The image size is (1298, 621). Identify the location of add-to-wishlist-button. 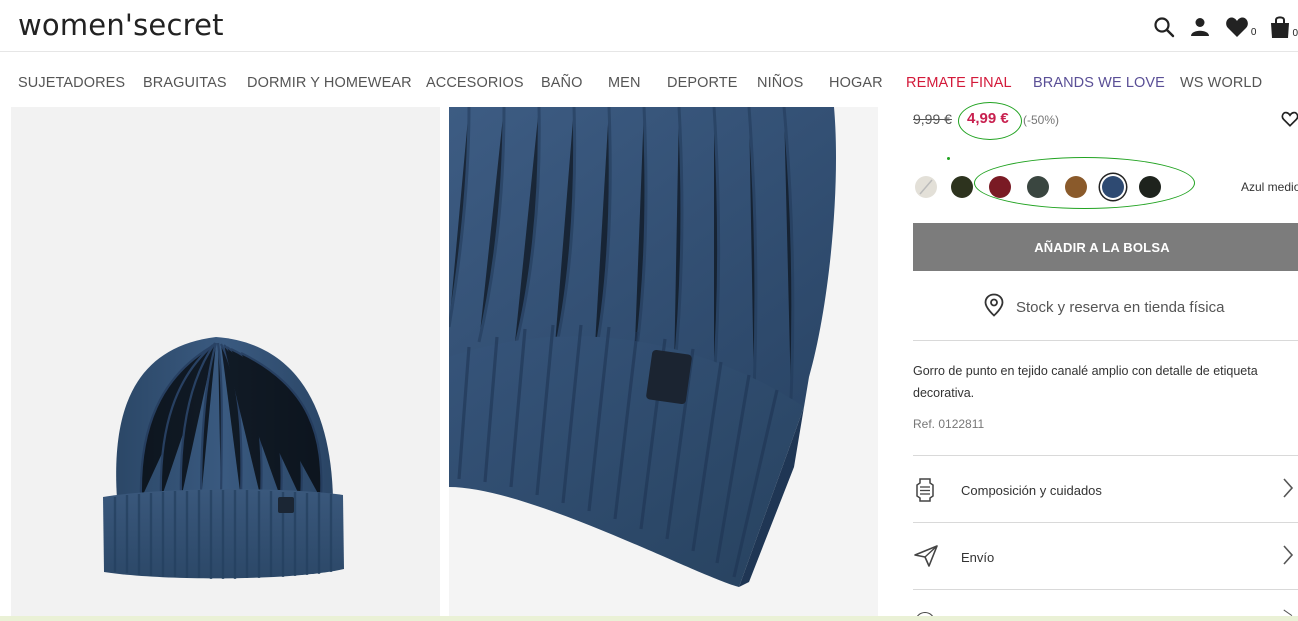
(1289, 121).